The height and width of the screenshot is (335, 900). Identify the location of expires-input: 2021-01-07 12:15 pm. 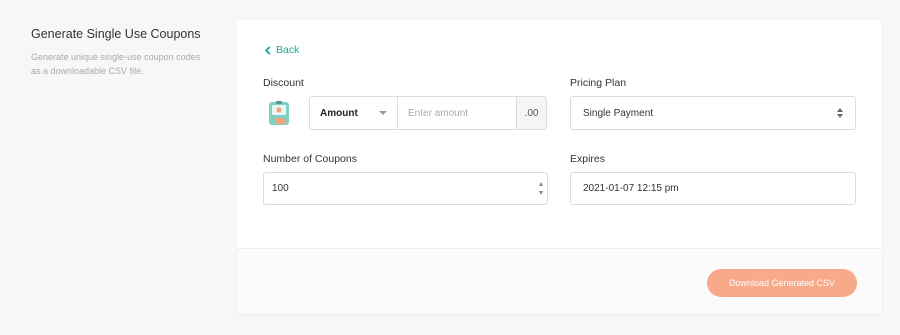
(713, 188).